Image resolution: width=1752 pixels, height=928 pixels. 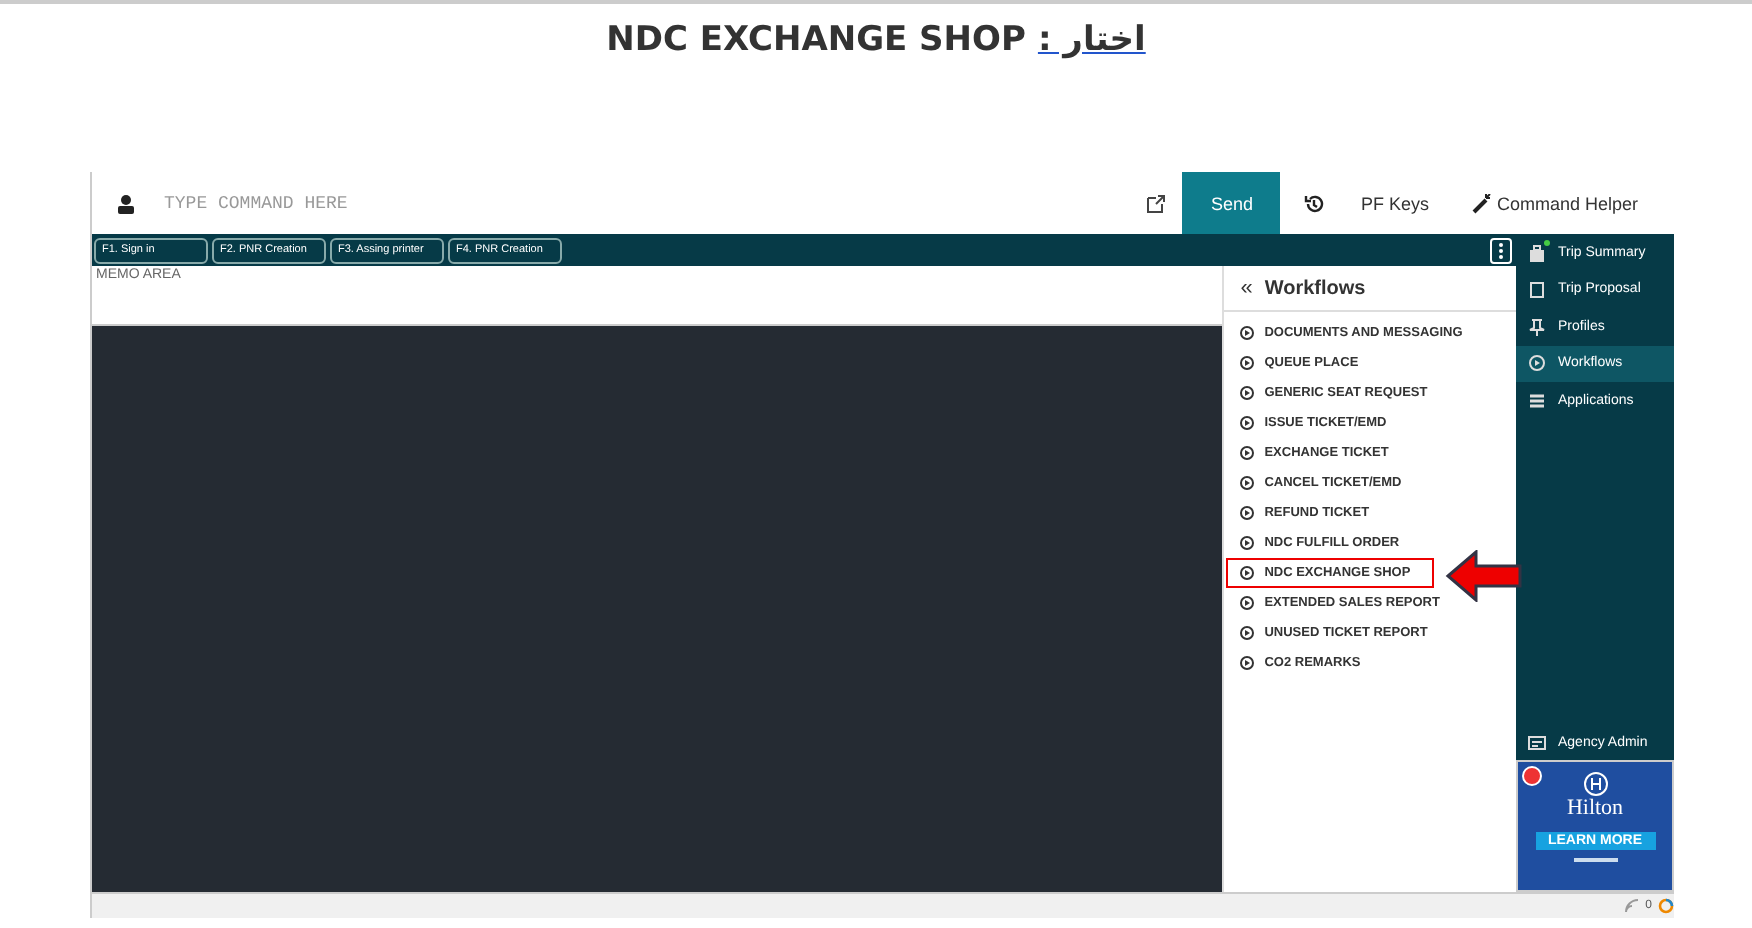 What do you see at coordinates (1595, 784) in the screenshot?
I see `hotel-logo-icon` at bounding box center [1595, 784].